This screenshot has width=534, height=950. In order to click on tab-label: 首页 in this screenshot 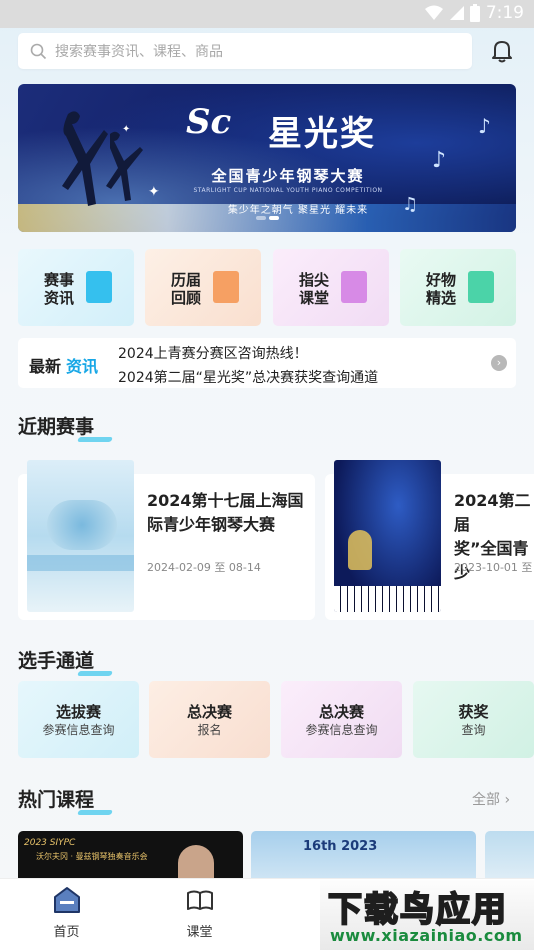, I will do `click(66, 932)`.